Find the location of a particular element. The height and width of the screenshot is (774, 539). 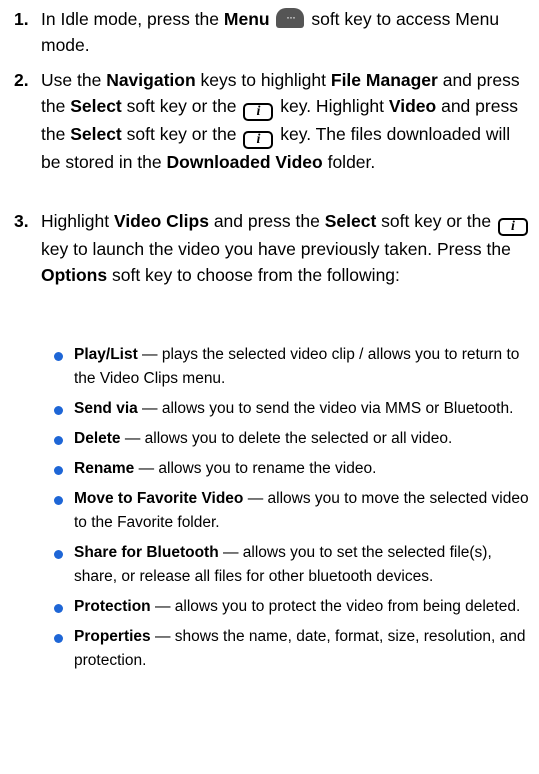

option-term: Delete is located at coordinates (97, 438).